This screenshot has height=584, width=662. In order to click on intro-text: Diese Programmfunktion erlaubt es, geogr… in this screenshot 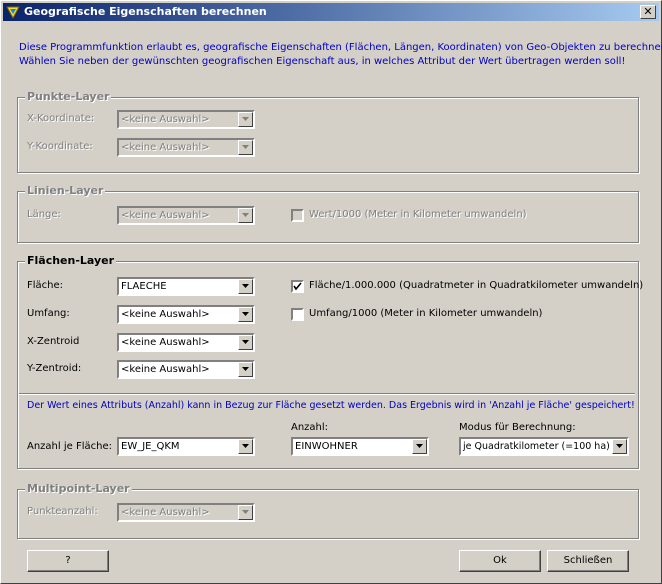, I will do `click(340, 55)`.